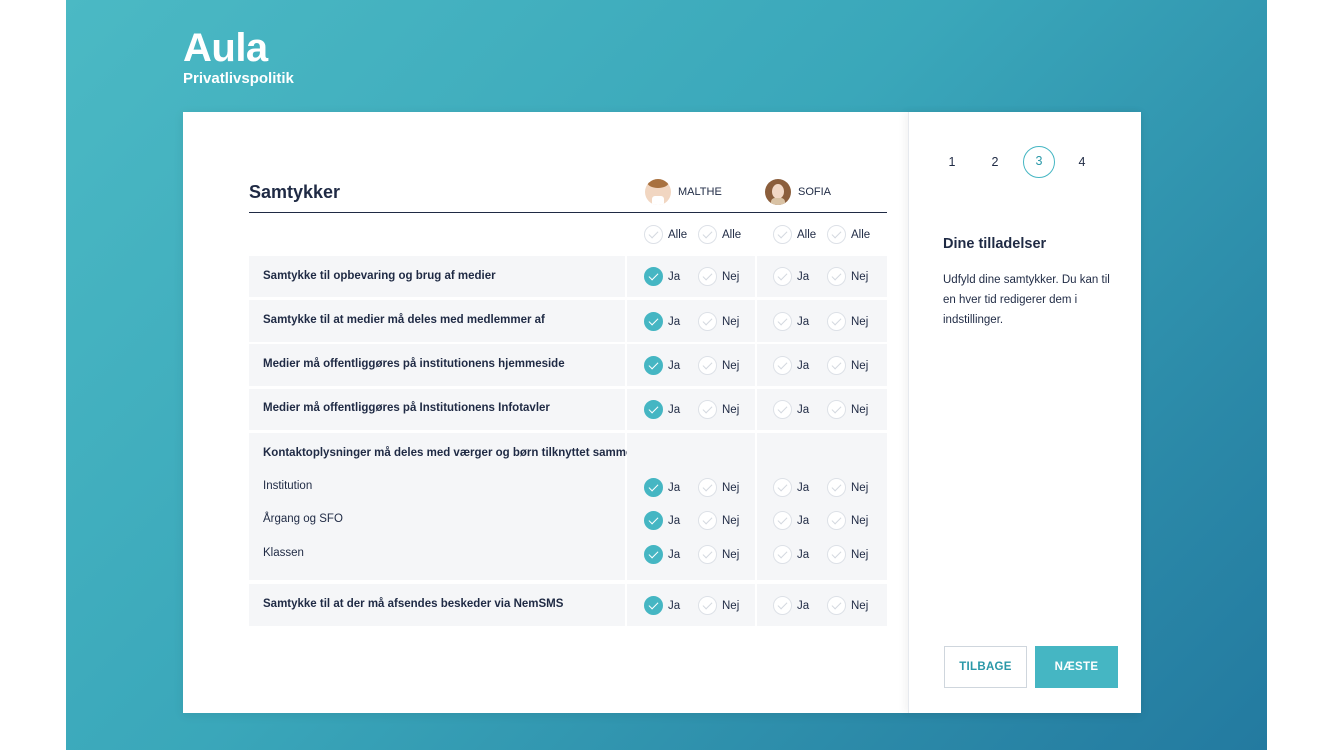 Image resolution: width=1333 pixels, height=750 pixels. Describe the element at coordinates (283, 553) in the screenshot. I see `subitem-text: Klassen` at that location.